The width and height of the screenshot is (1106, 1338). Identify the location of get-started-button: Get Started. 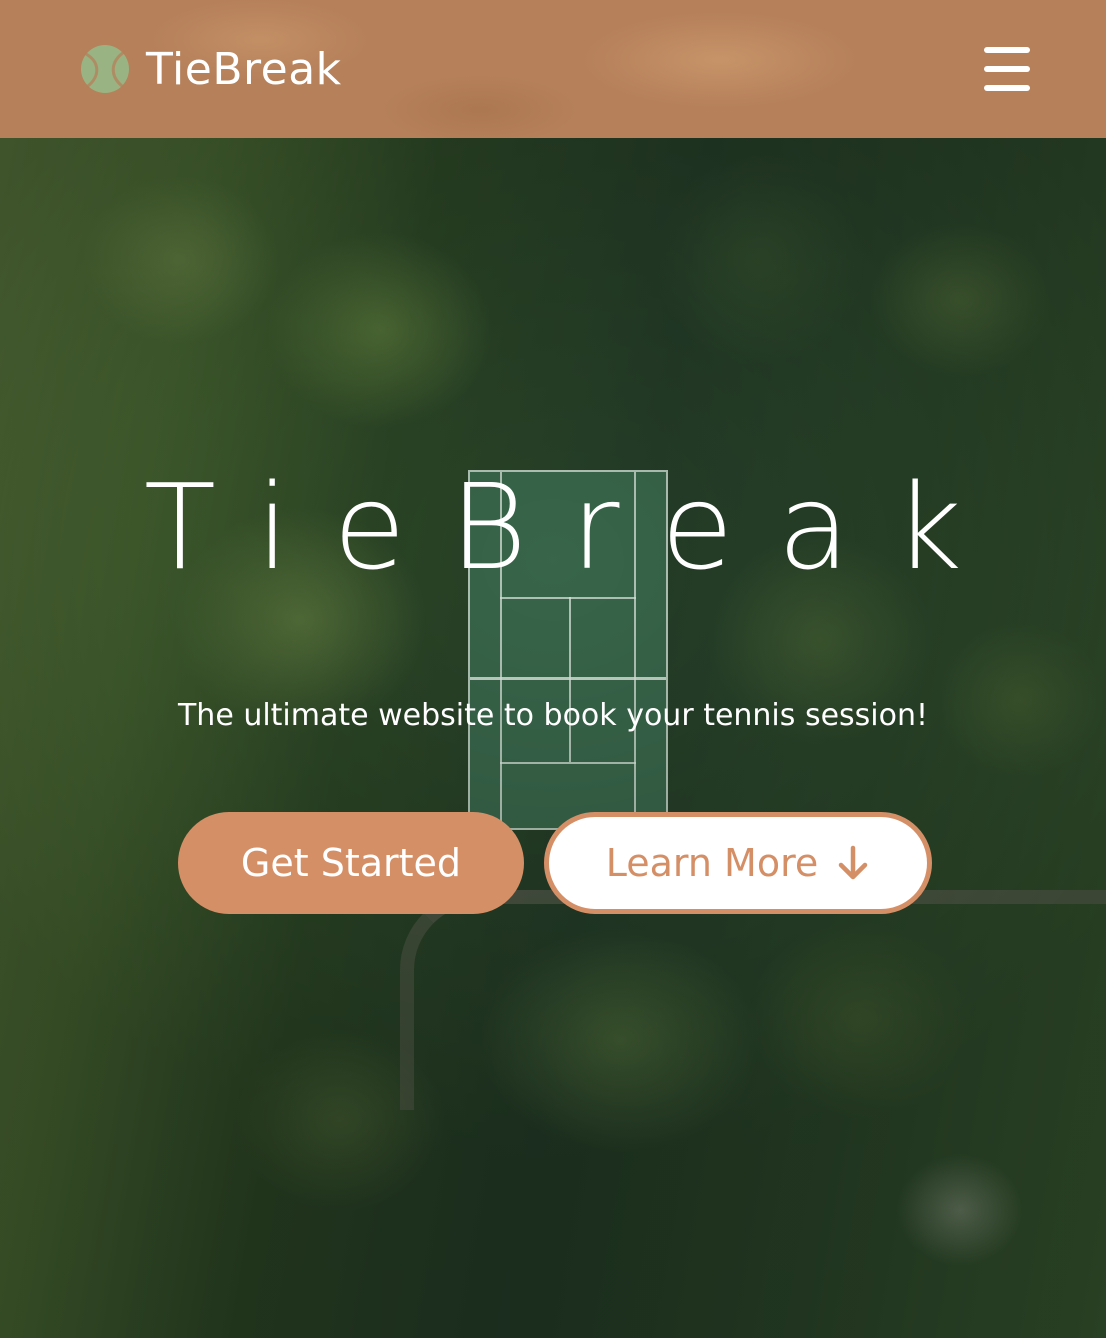
(351, 863).